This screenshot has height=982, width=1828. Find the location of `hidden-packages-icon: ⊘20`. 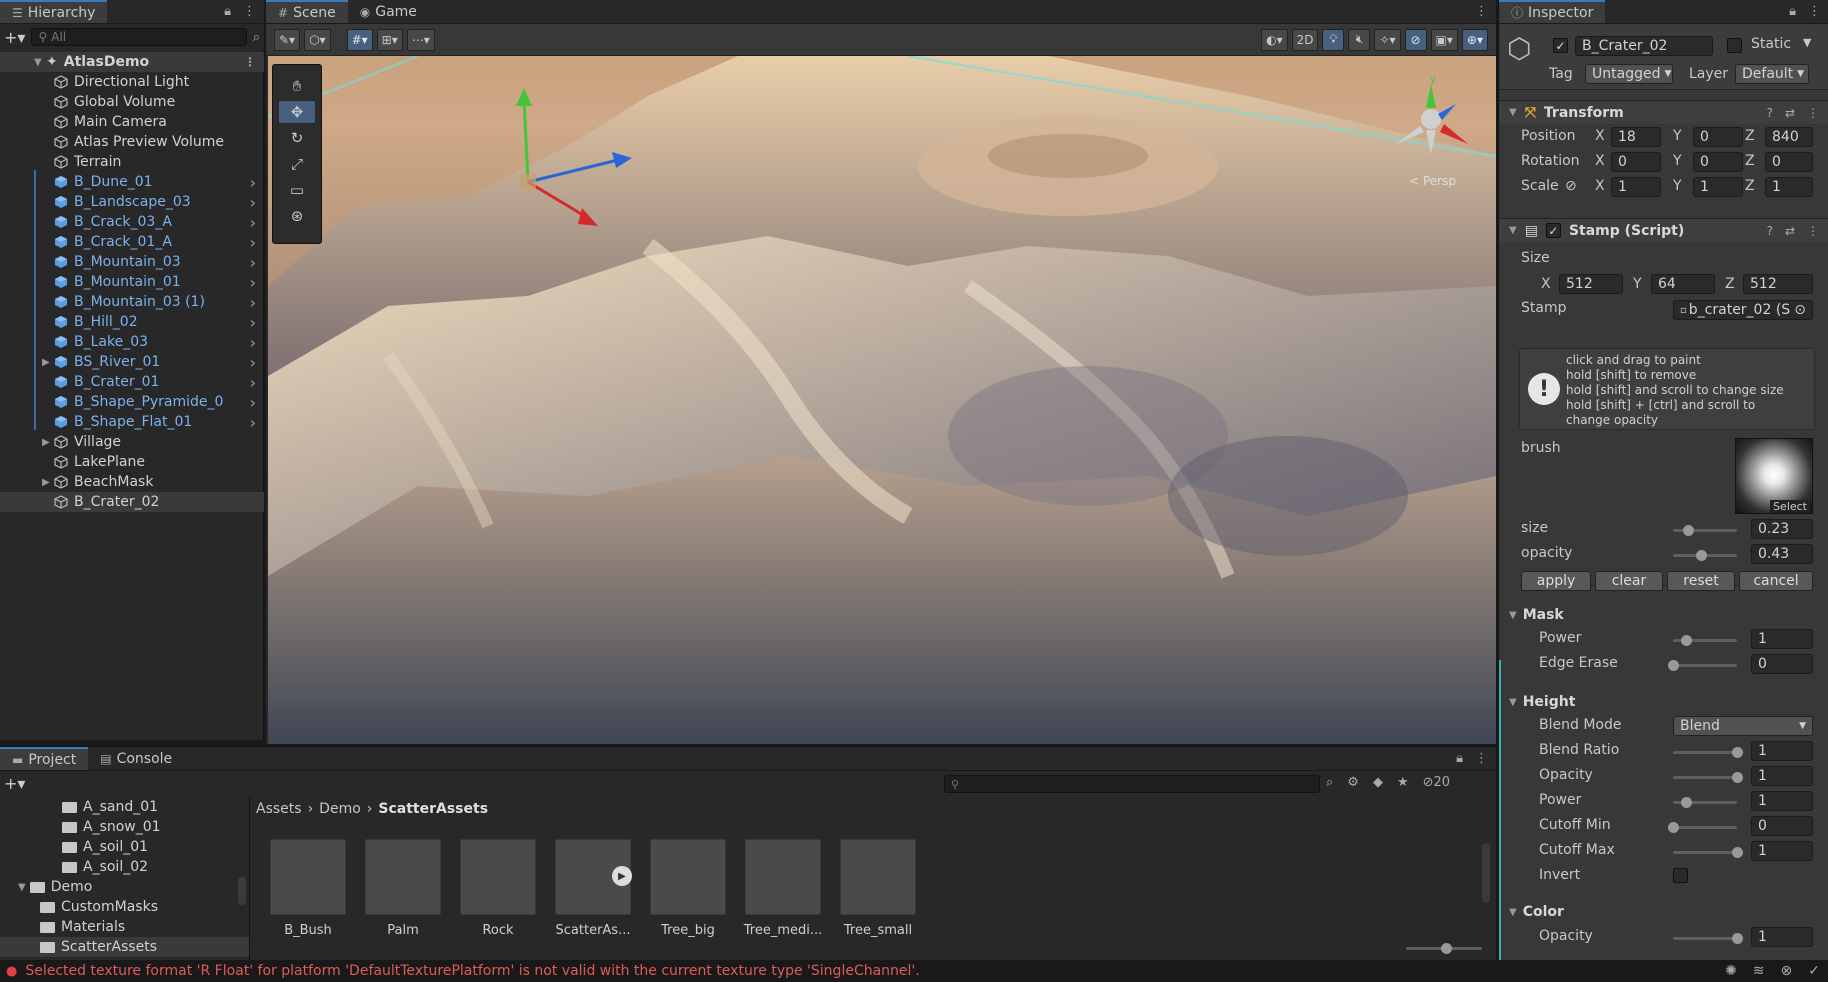

hidden-packages-icon: ⊘20 is located at coordinates (1436, 782).